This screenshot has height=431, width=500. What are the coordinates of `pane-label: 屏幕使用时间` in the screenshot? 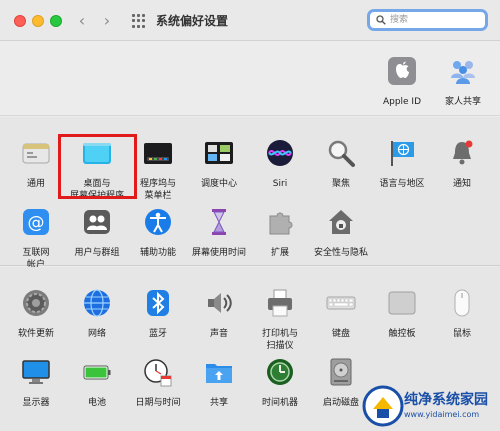 It's located at (218, 253).